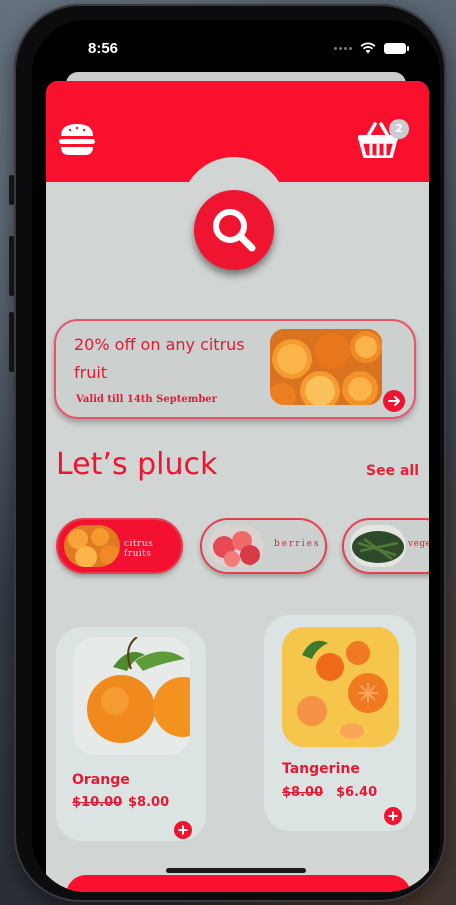 This screenshot has width=456, height=905. I want to click on status-bar: 8:56, so click(236, 48).